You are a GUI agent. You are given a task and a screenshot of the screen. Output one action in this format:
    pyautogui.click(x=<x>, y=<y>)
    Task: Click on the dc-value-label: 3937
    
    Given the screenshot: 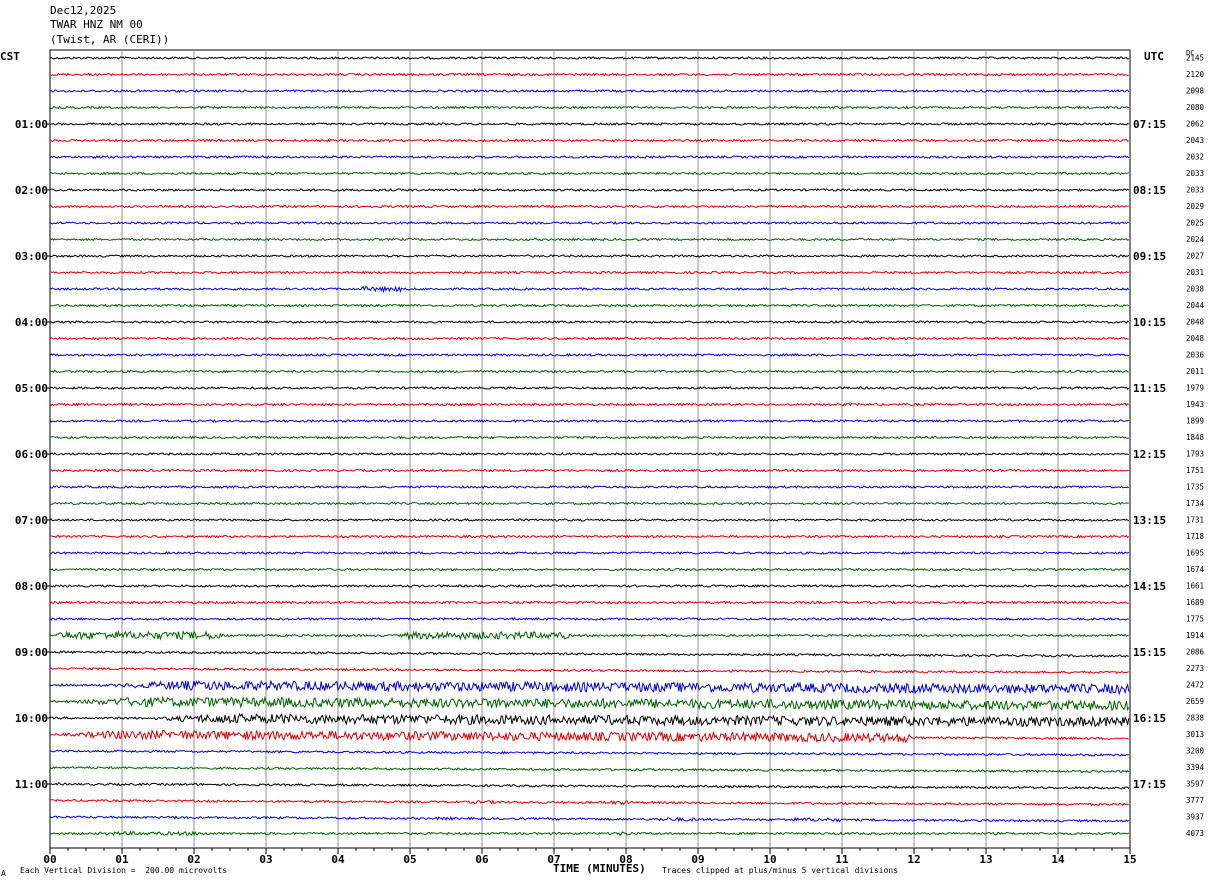 What is the action you would take?
    pyautogui.click(x=1195, y=817)
    